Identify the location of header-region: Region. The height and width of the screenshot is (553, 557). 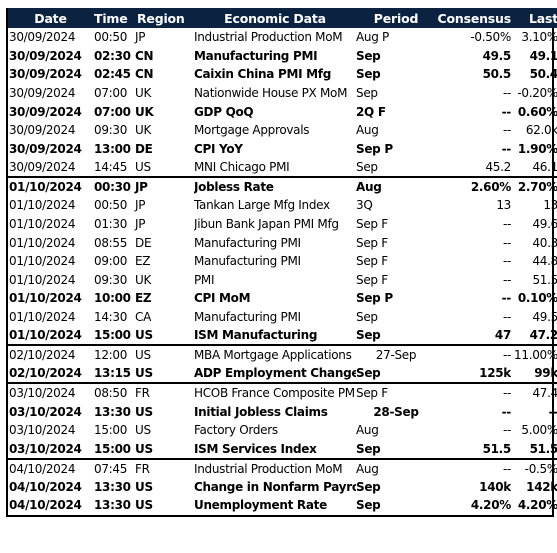
(161, 18).